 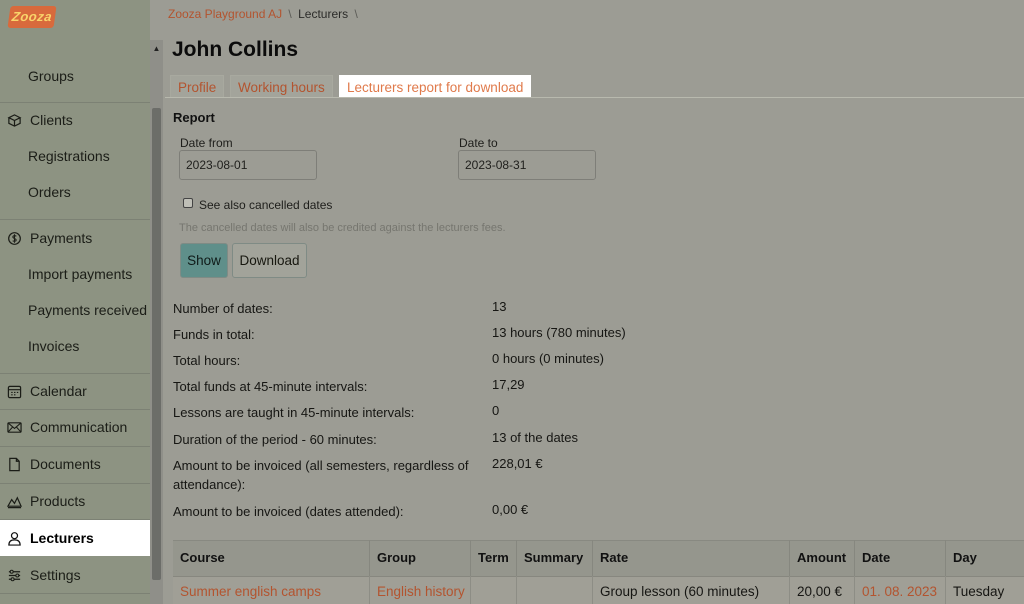 I want to click on date-to-label: Date to, so click(x=478, y=143).